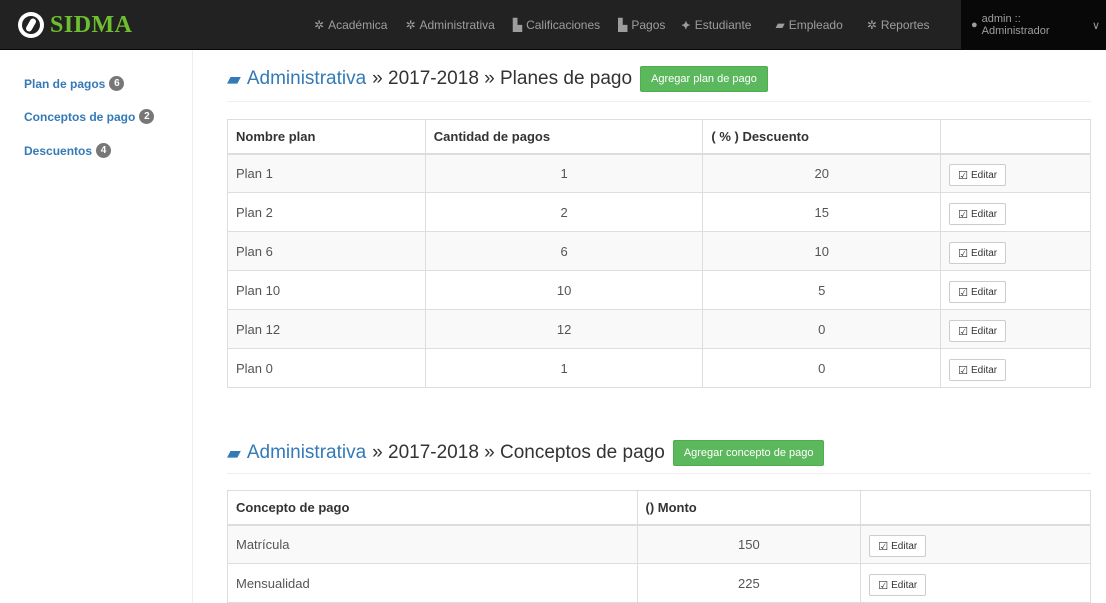 The image size is (1106, 603). Describe the element at coordinates (517, 25) in the screenshot. I see `file-icon: ▙` at that location.